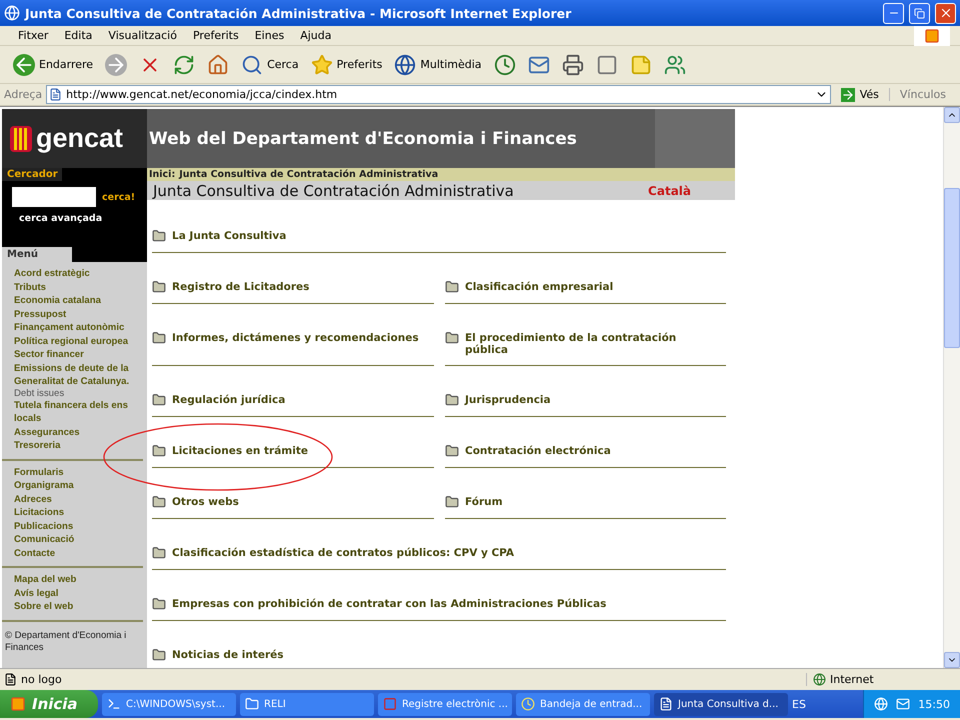 This screenshot has width=960, height=720. What do you see at coordinates (66, 641) in the screenshot?
I see `footer-text: © Departament d'Economia i Finances` at bounding box center [66, 641].